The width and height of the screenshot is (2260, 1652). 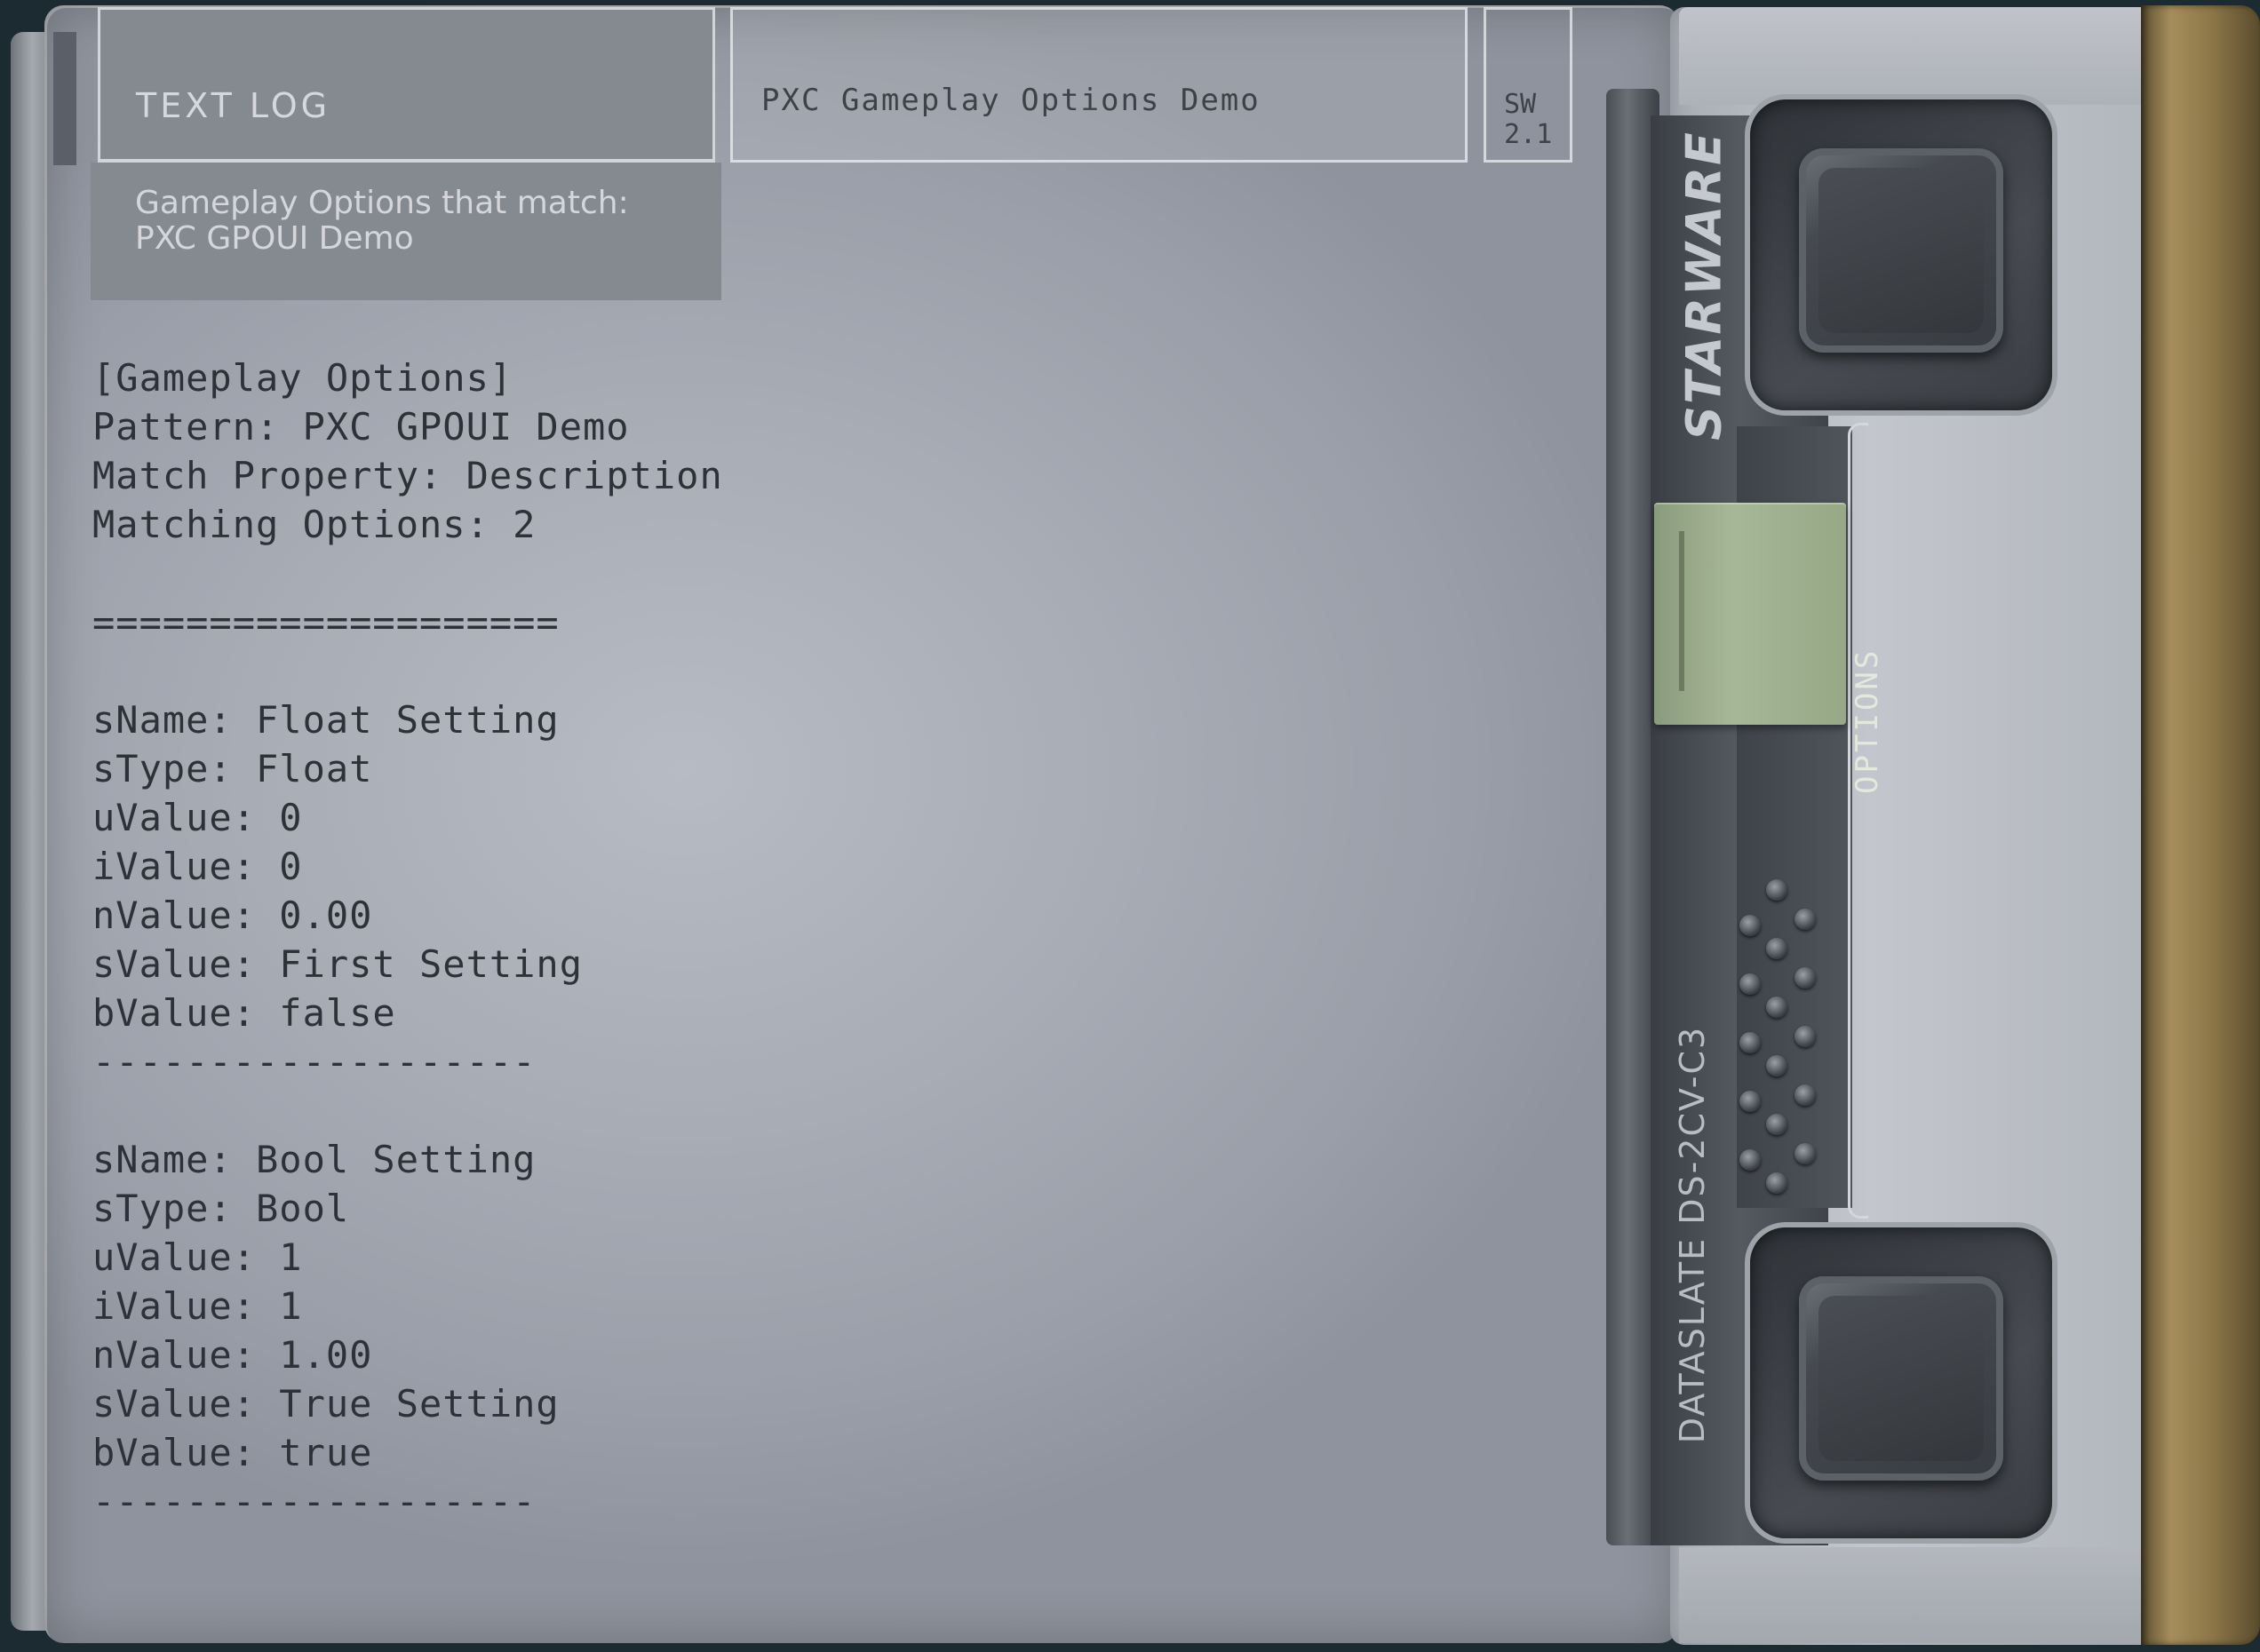 What do you see at coordinates (1779, 1043) in the screenshot?
I see `speaker-grille` at bounding box center [1779, 1043].